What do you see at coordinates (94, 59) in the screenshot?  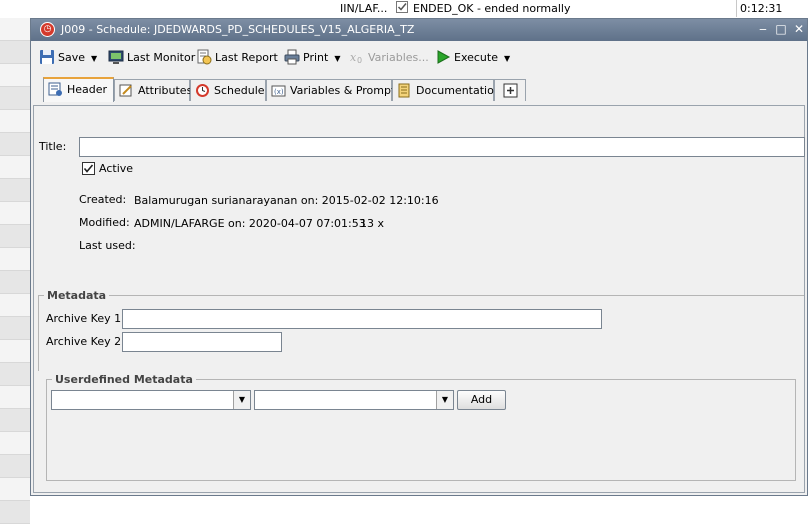 I see `save-dropdown-icon: ▼` at bounding box center [94, 59].